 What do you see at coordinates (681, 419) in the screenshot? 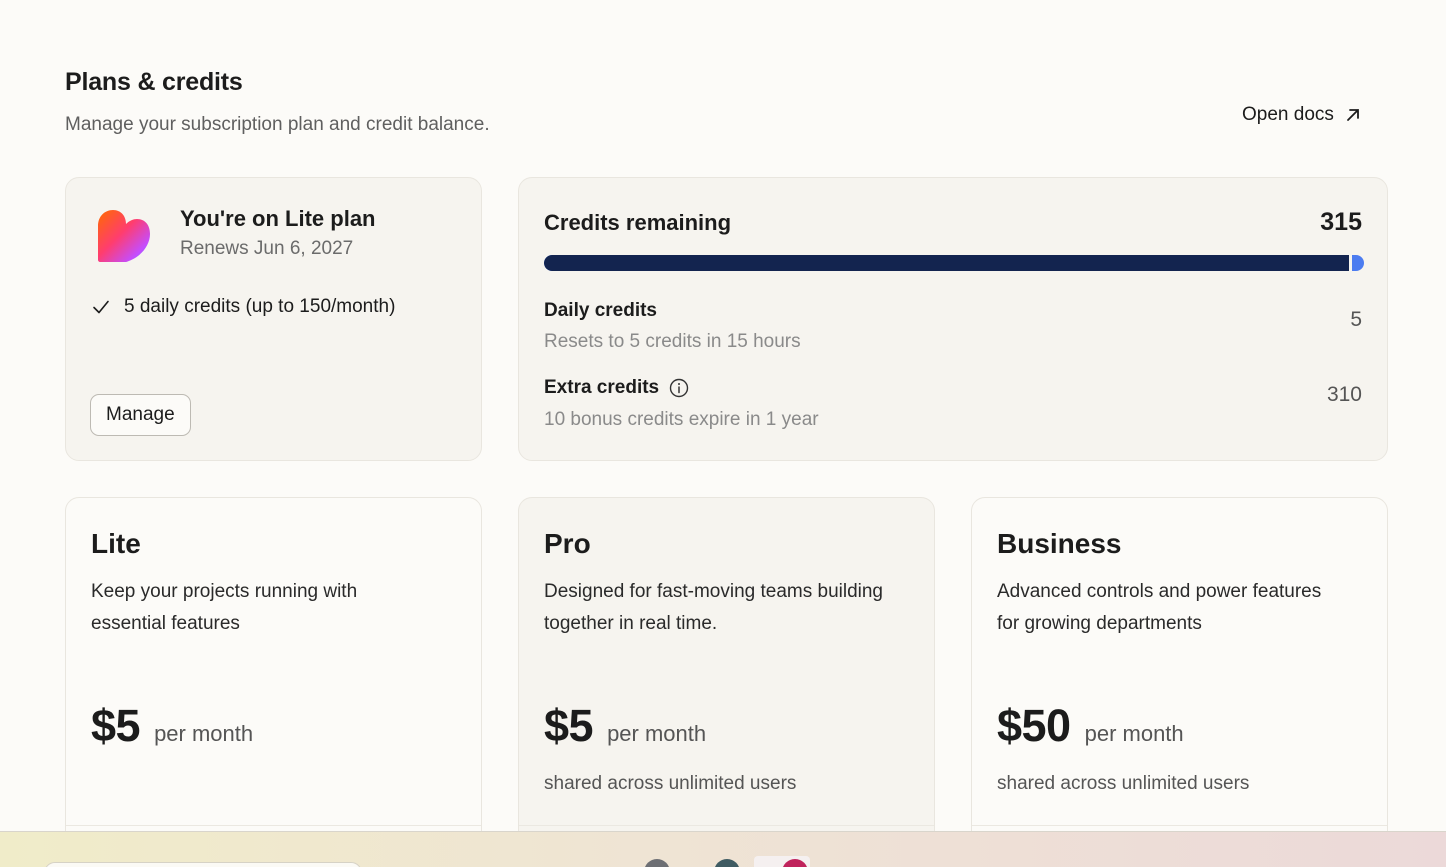
I see `extra-credits-sub: 10 bonus credits expire in 1 year` at bounding box center [681, 419].